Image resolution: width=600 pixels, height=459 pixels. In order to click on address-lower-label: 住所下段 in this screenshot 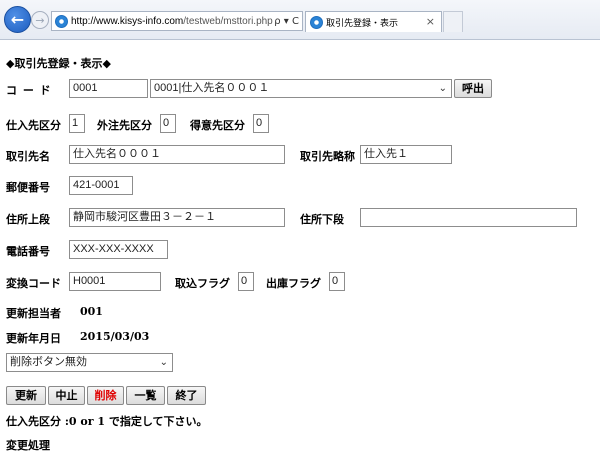, I will do `click(322, 219)`.